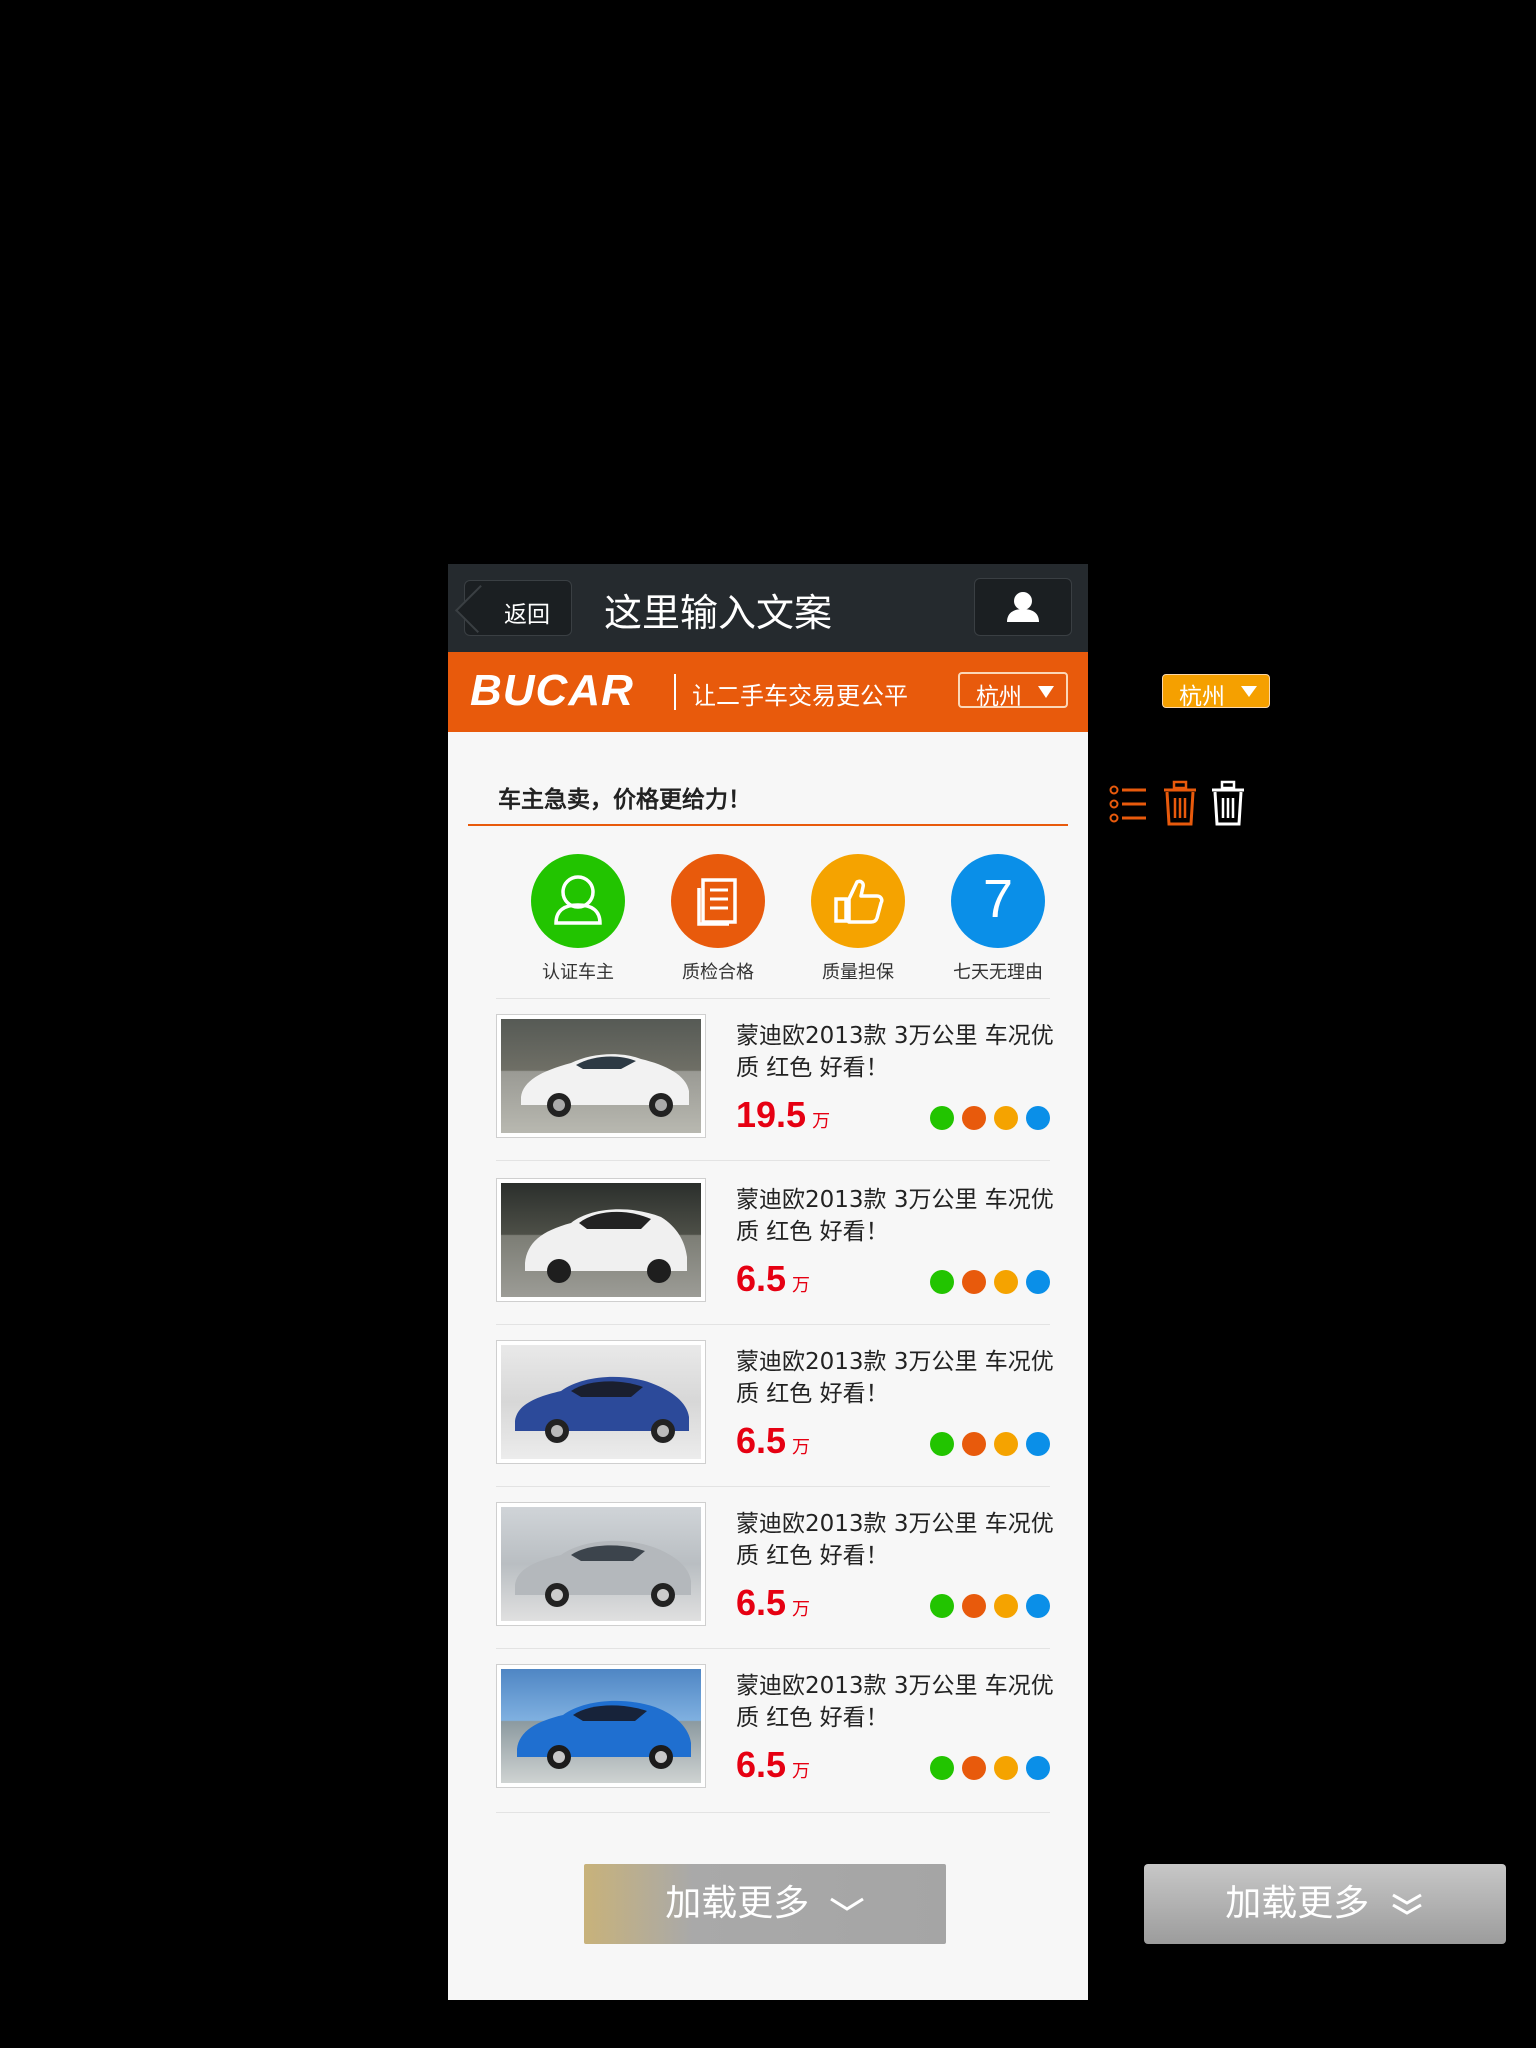  I want to click on feature-seven-day-return: 7 七天无理由, so click(998, 919).